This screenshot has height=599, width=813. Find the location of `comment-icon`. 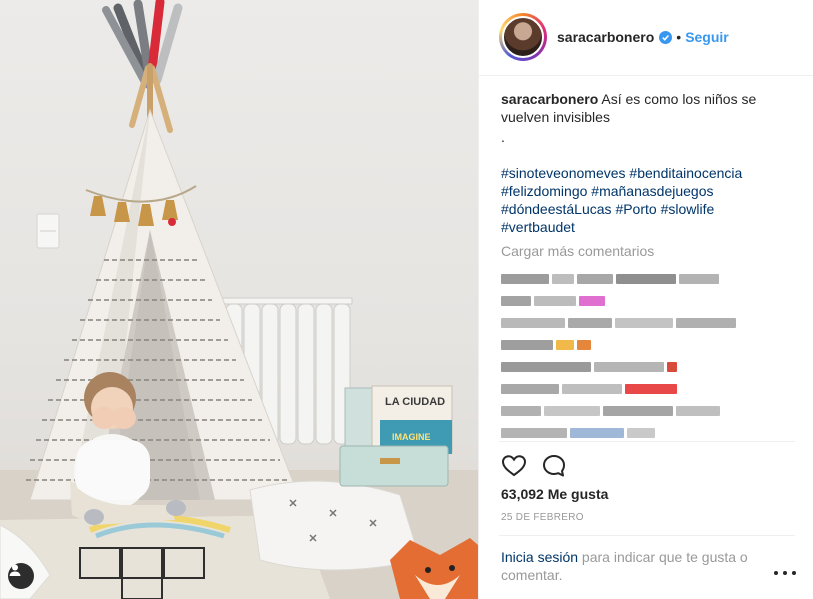

comment-icon is located at coordinates (554, 466).